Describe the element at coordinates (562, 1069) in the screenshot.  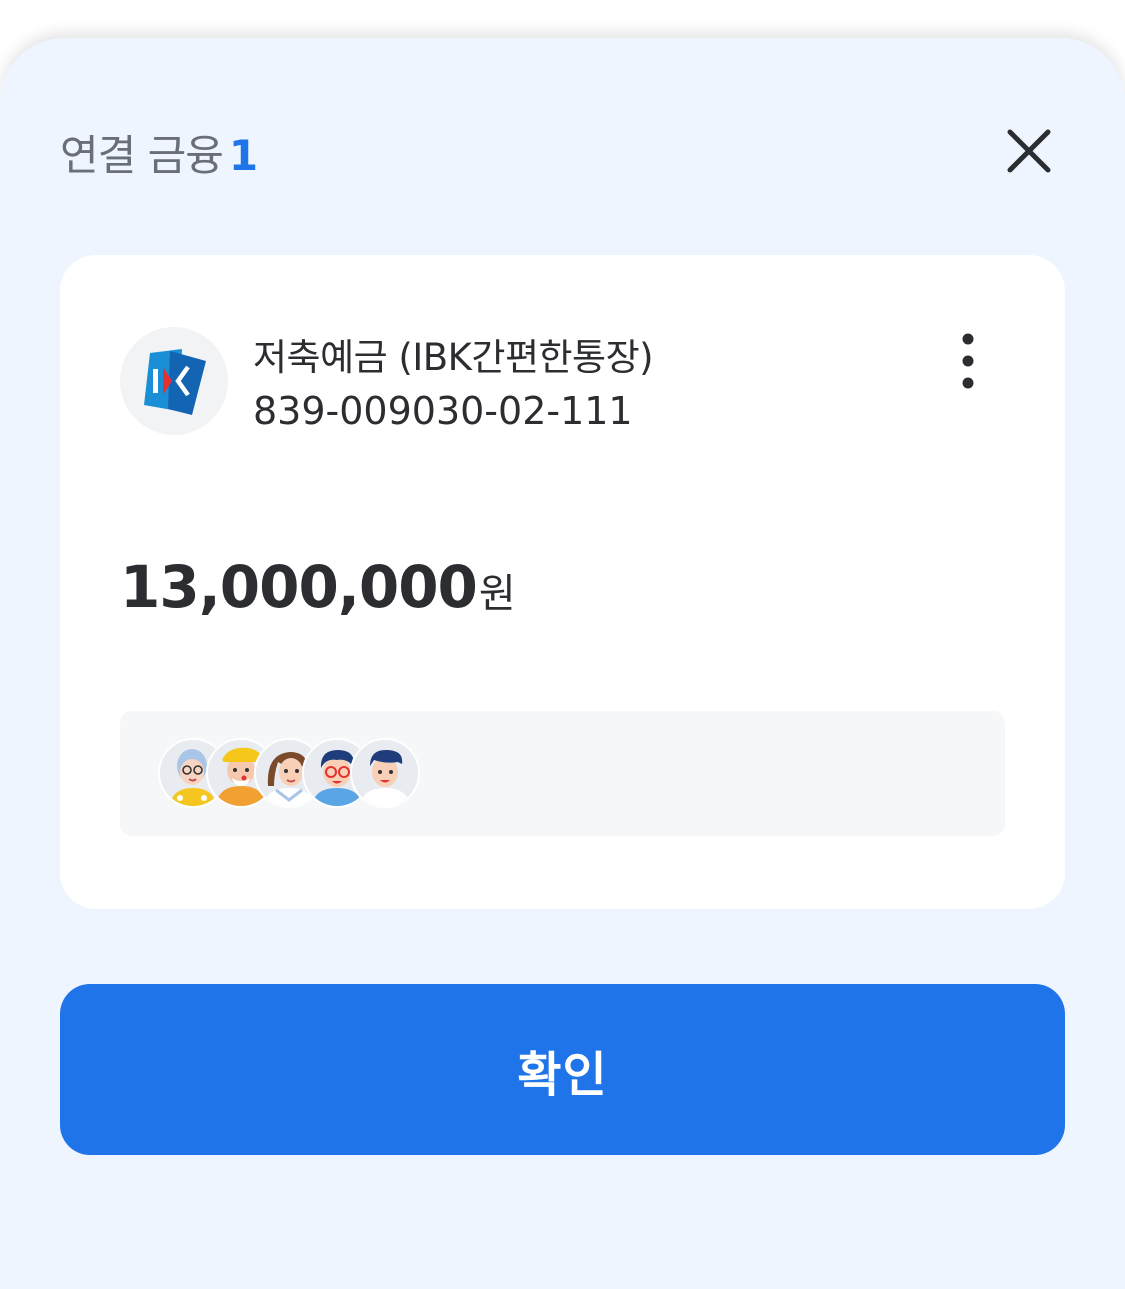
I see `confirm-button: 확인` at that location.